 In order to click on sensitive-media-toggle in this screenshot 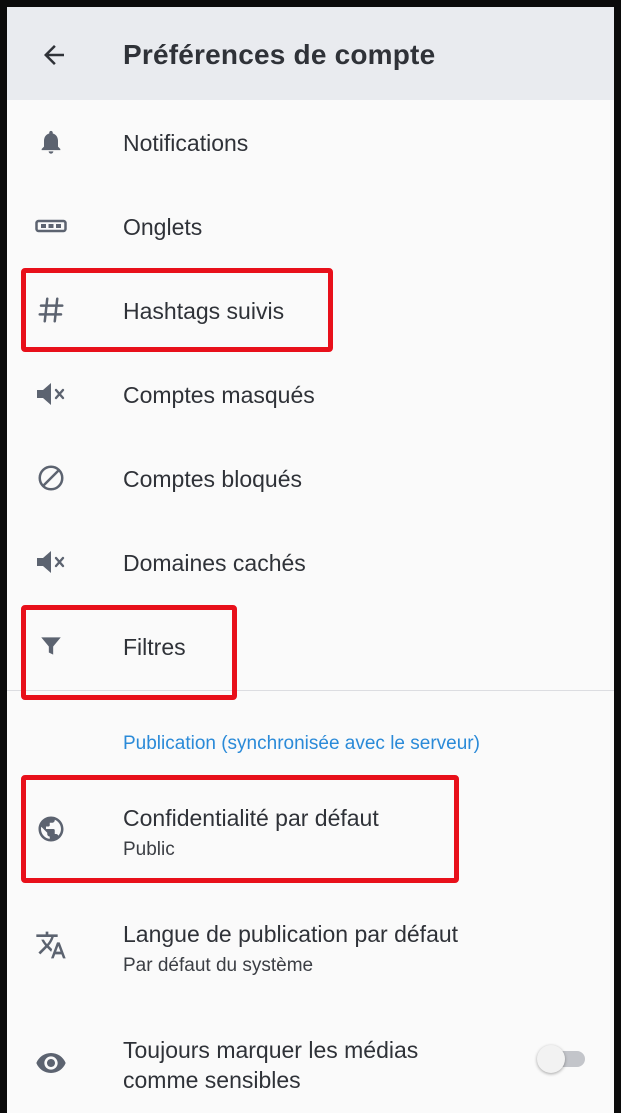, I will do `click(561, 1059)`.